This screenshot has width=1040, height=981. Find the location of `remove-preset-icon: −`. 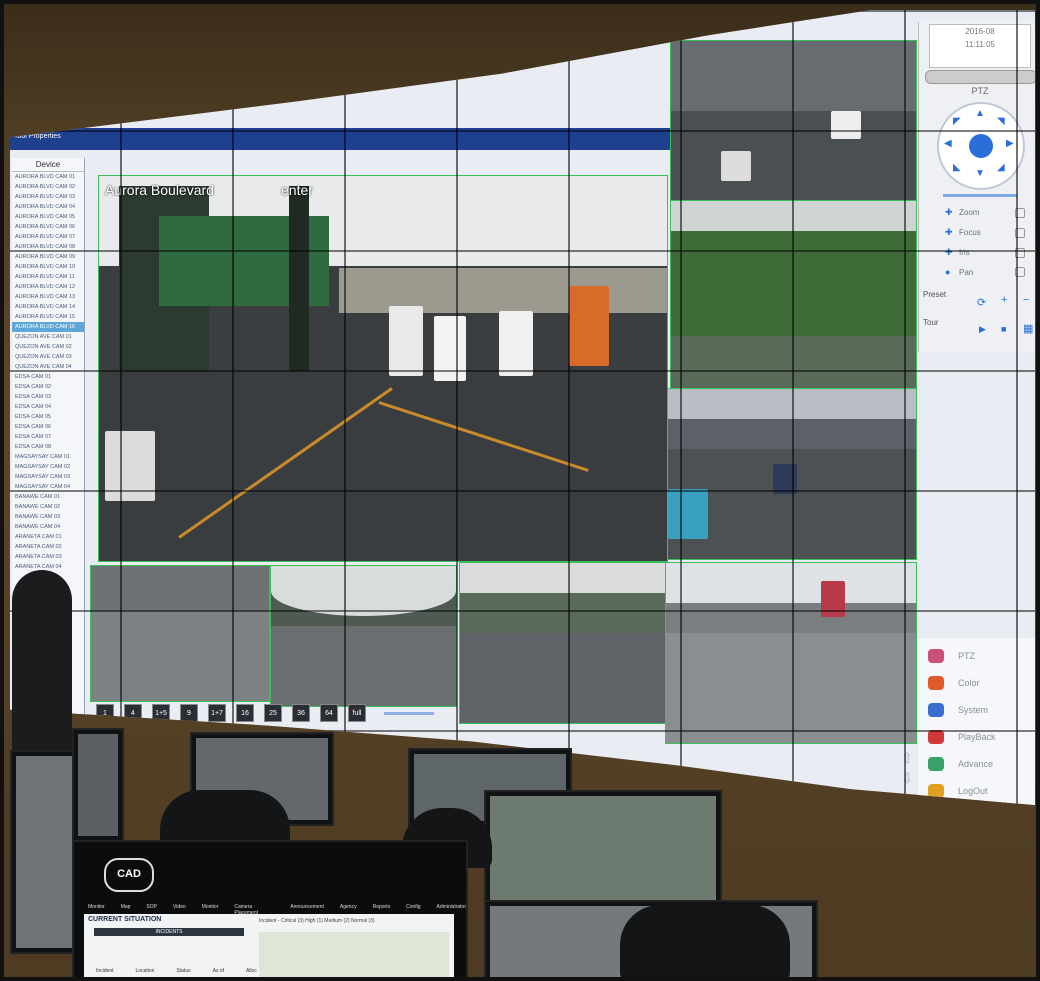

remove-preset-icon: − is located at coordinates (1026, 300).